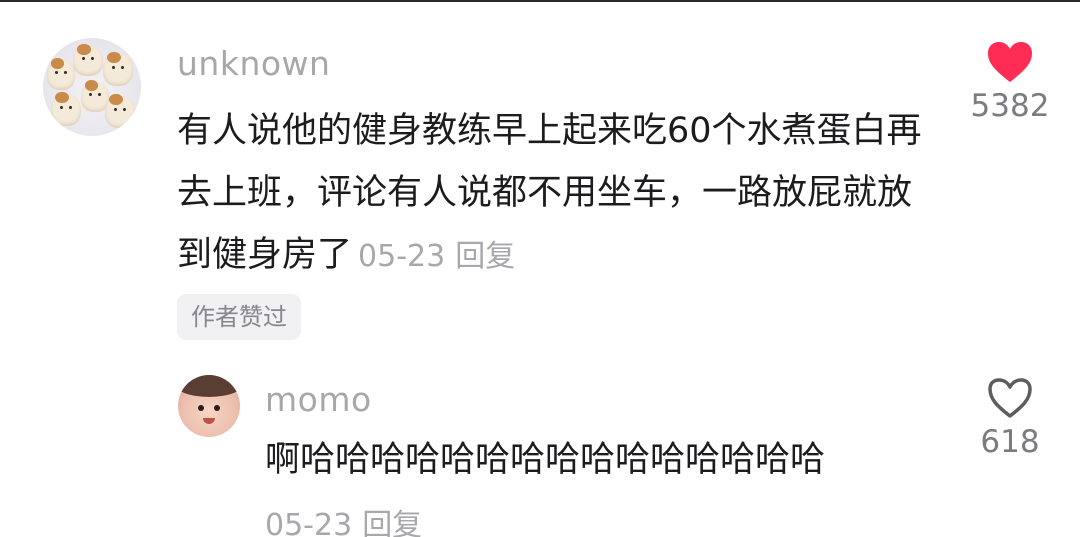 The height and width of the screenshot is (537, 1080). What do you see at coordinates (309, 522) in the screenshot?
I see `reply-date: 05-23` at bounding box center [309, 522].